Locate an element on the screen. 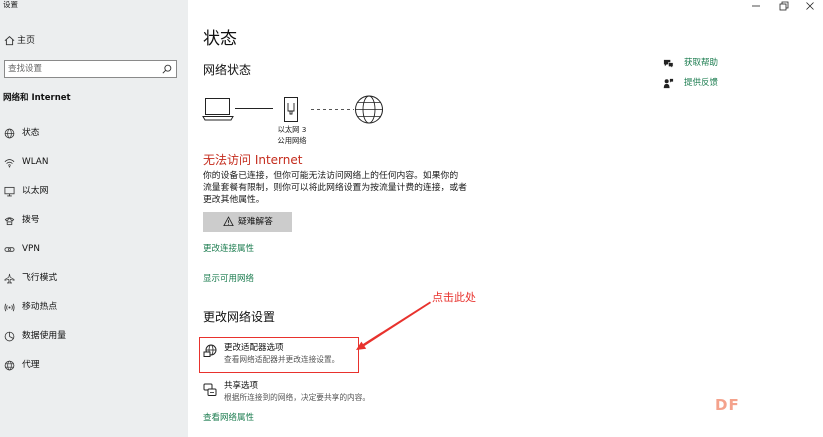 This screenshot has height=437, width=823. watermark-logo: DF is located at coordinates (727, 405).